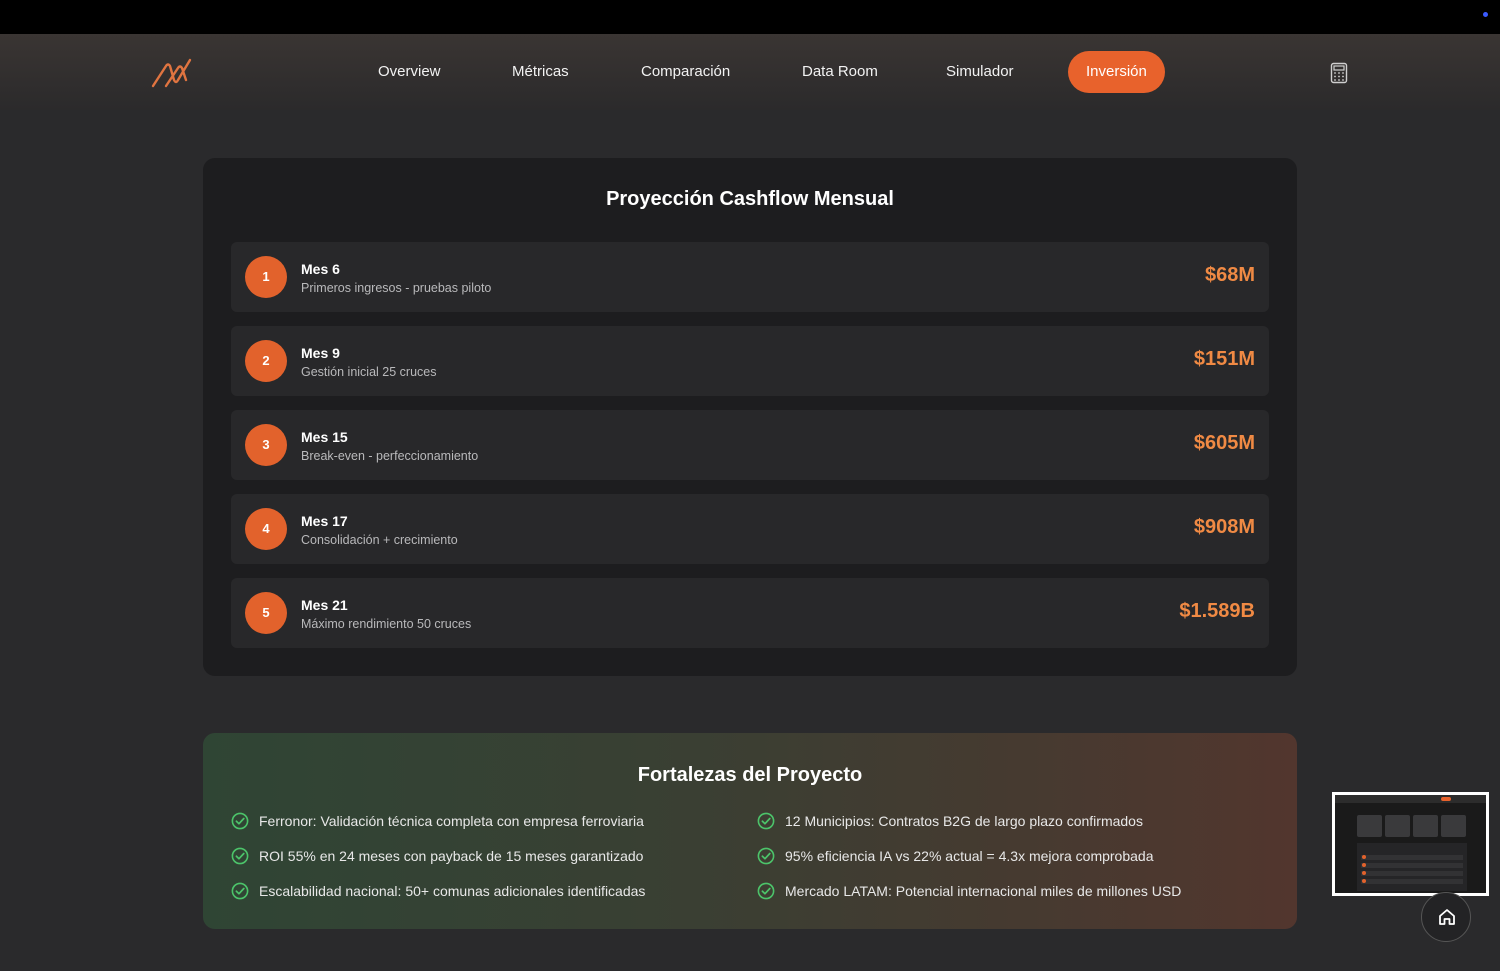 The width and height of the screenshot is (1500, 971). I want to click on strengths-title: Fortalezas del Proyecto, so click(750, 775).